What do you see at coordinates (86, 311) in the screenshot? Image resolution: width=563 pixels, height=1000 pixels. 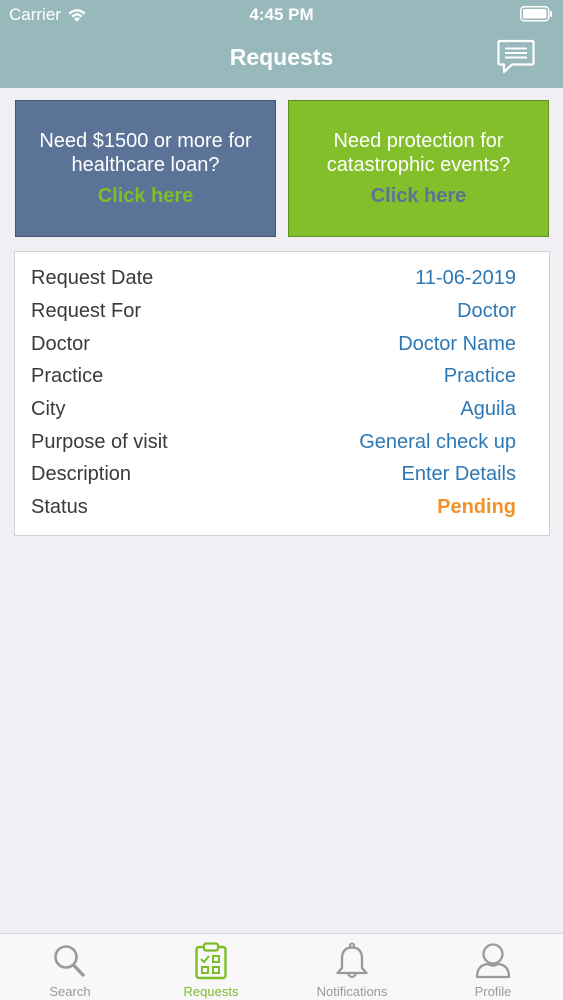 I see `request-for-label: Request For` at bounding box center [86, 311].